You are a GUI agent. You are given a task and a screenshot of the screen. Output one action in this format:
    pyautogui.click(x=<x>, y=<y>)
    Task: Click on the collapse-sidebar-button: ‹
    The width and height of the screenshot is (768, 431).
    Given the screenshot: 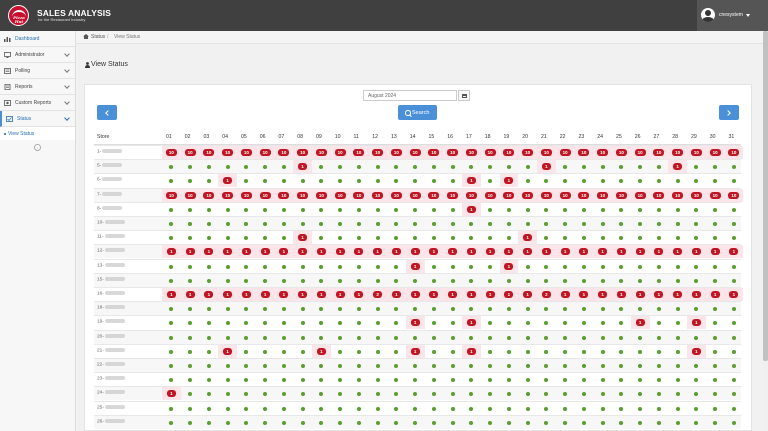 What is the action you would take?
    pyautogui.click(x=37, y=147)
    